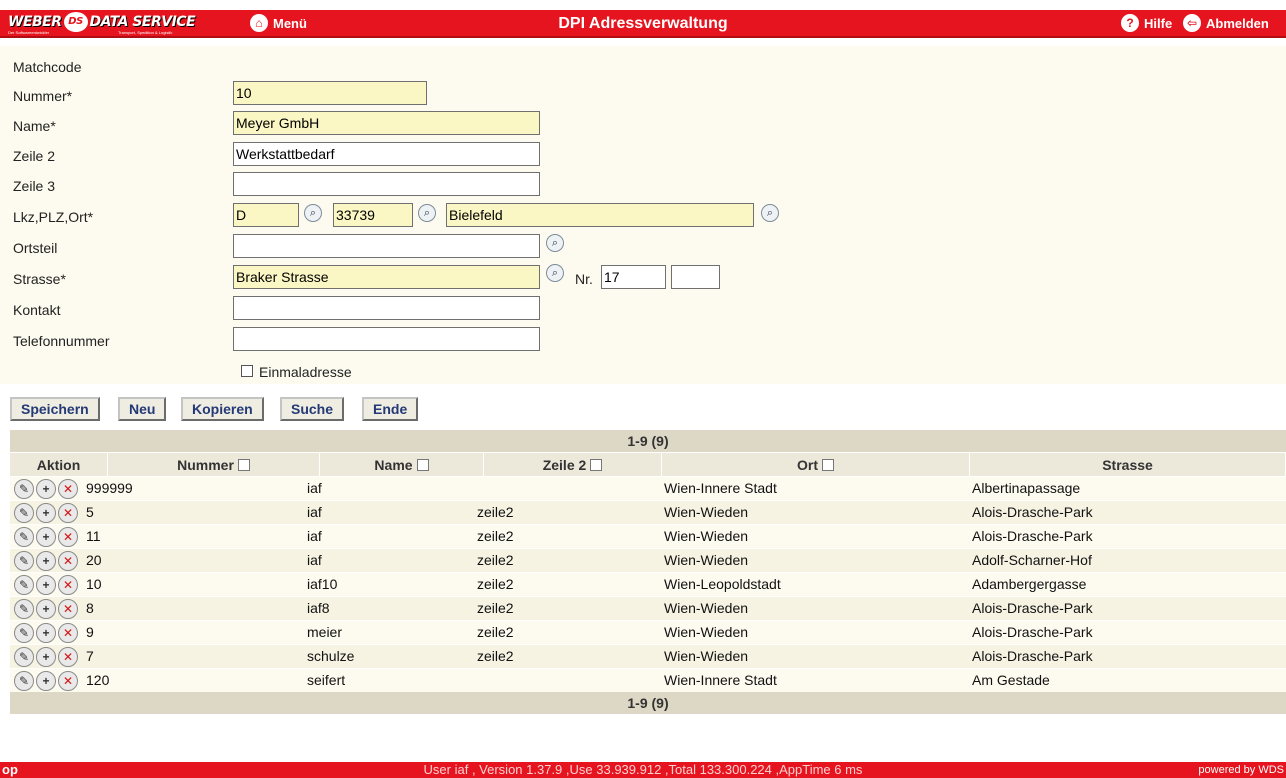 The height and width of the screenshot is (778, 1286). Describe the element at coordinates (1226, 23) in the screenshot. I see `logout-button: ⇦ Abmelden` at that location.